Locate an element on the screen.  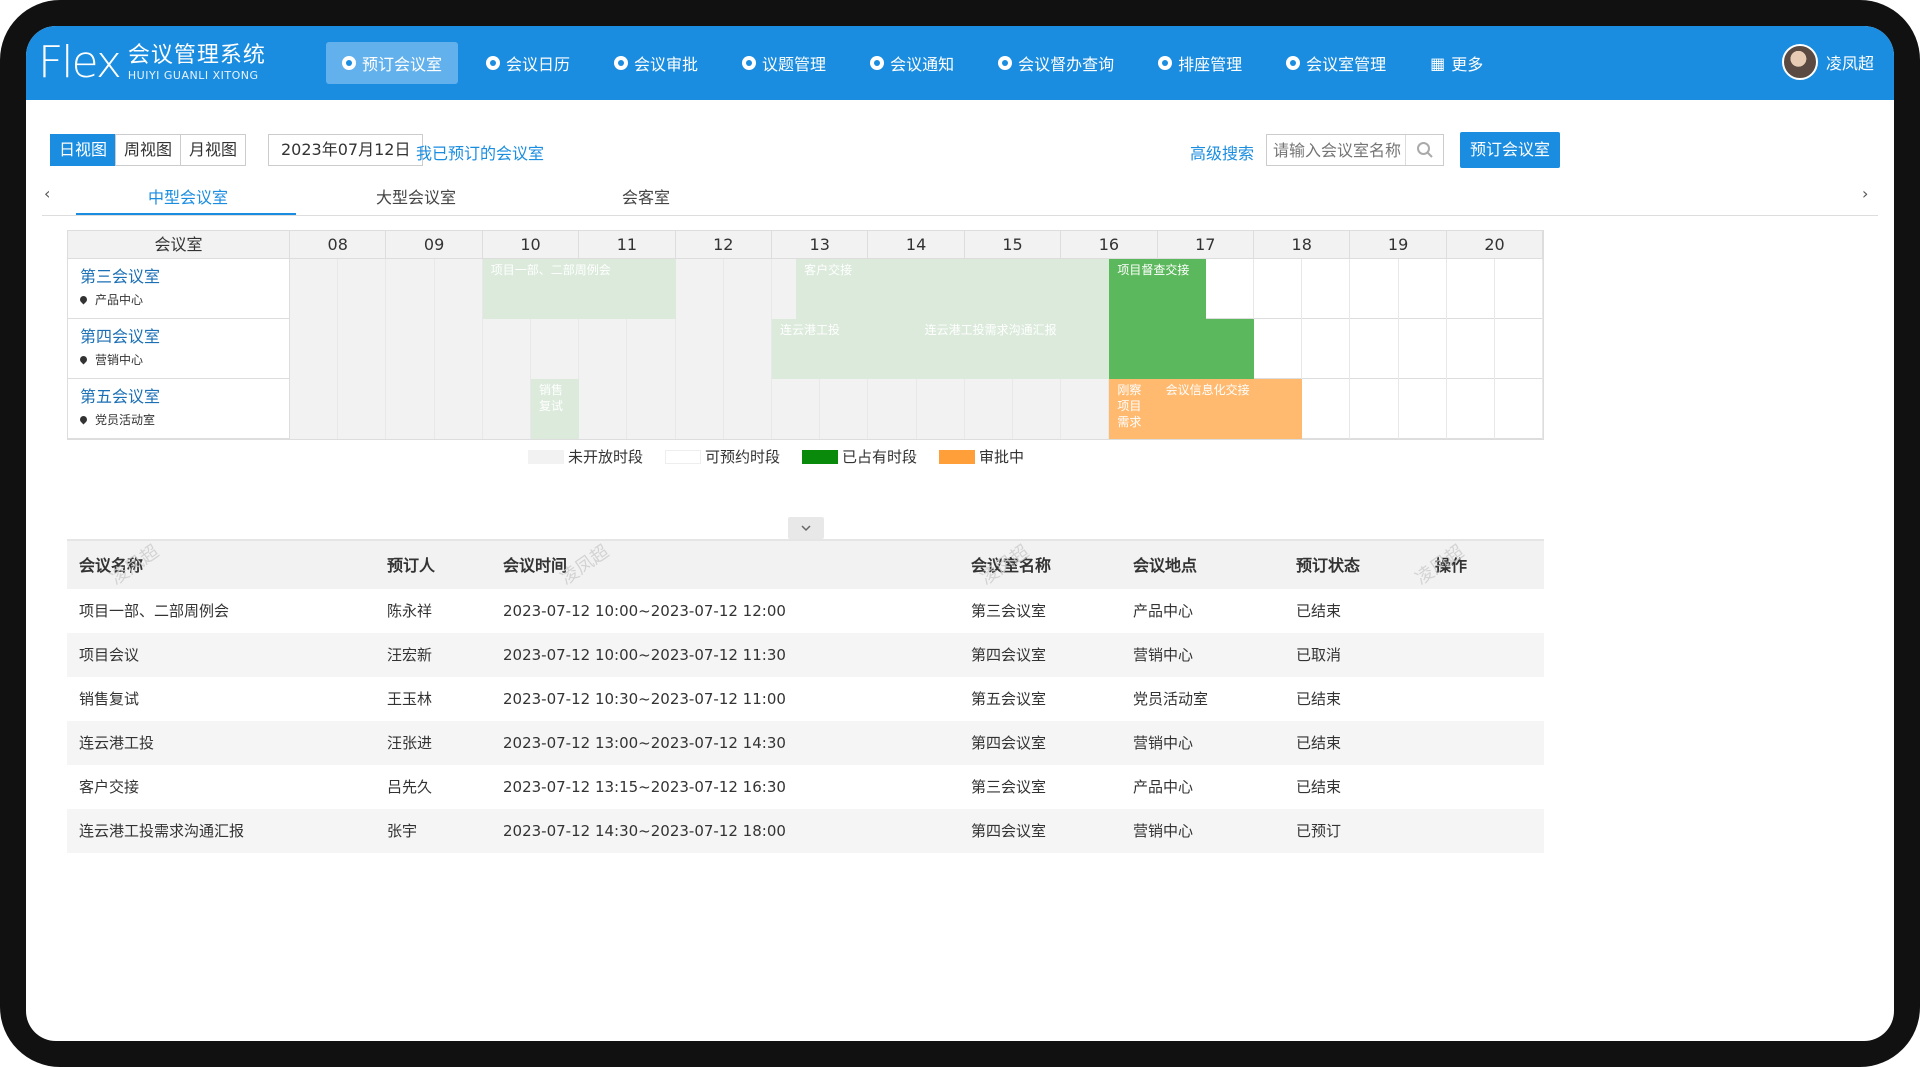
booking-block: 会议信息化交接 is located at coordinates (1230, 409).